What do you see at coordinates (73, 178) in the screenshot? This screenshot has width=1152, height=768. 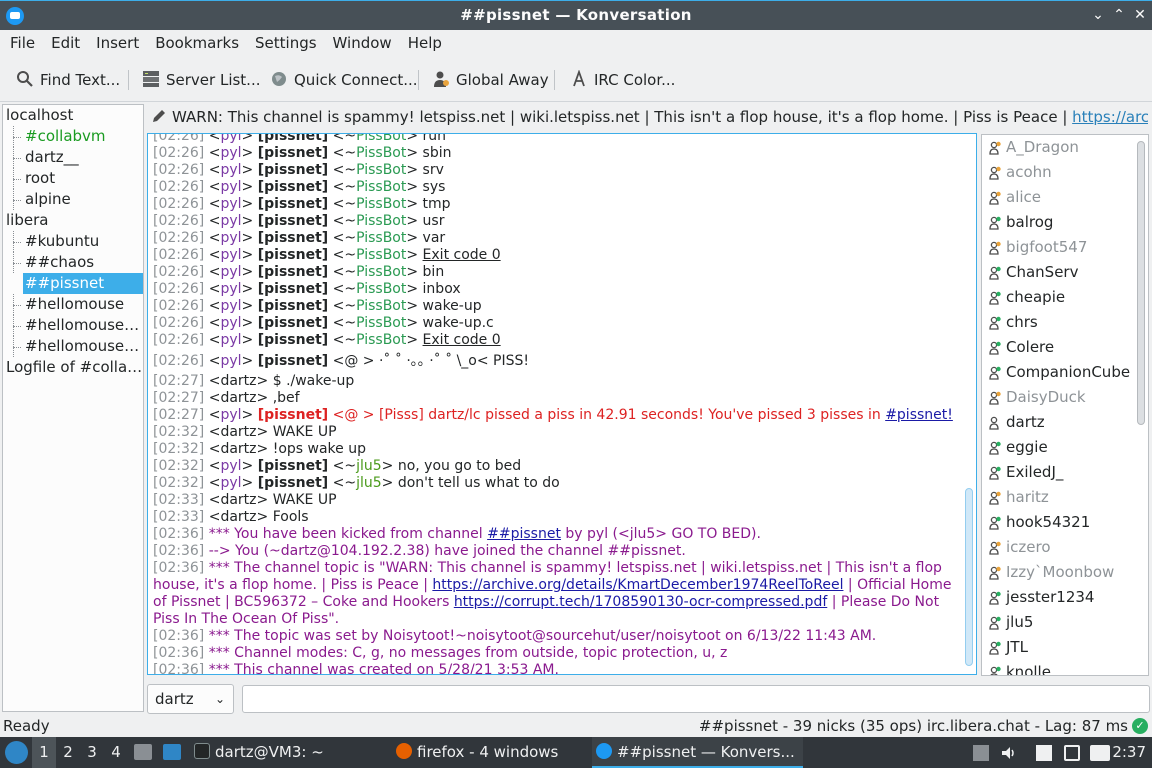 I see `tree-query-root: root` at bounding box center [73, 178].